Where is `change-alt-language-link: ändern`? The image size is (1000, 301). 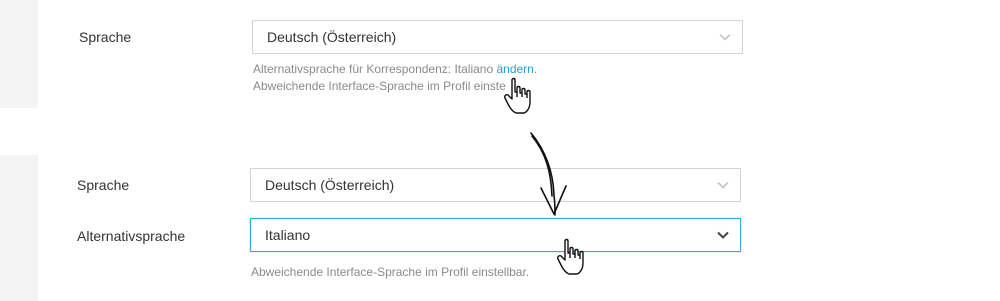 change-alt-language-link: ändern is located at coordinates (514, 69).